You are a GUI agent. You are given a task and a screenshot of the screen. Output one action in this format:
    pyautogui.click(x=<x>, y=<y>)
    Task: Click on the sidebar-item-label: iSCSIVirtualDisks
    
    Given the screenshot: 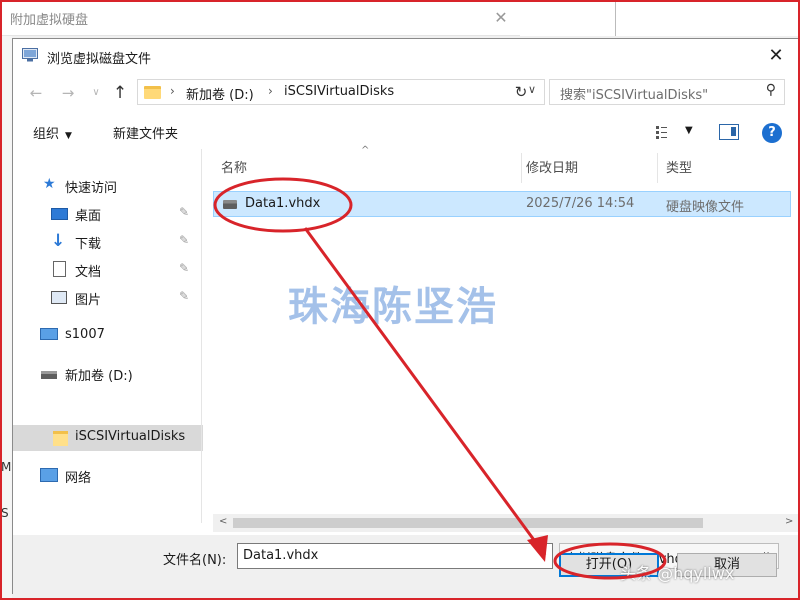 What is the action you would take?
    pyautogui.click(x=130, y=436)
    